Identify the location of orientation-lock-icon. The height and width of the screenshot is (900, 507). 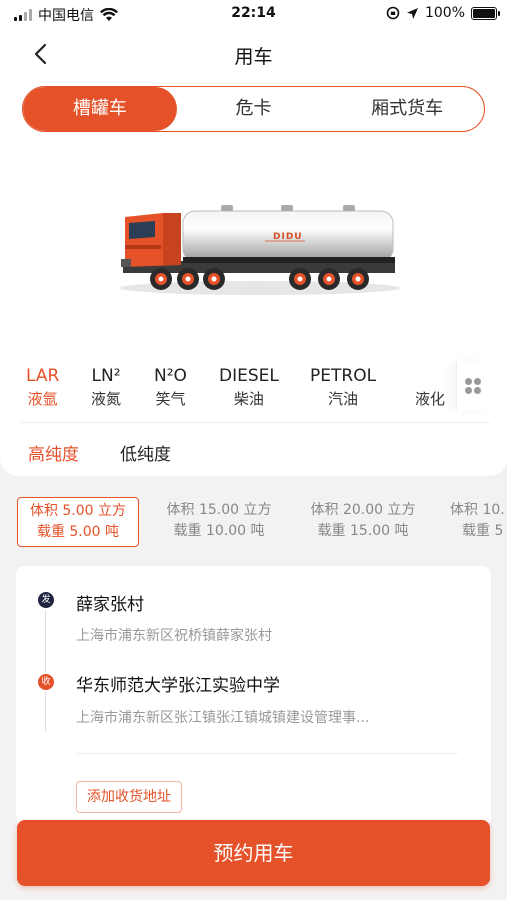
(393, 13).